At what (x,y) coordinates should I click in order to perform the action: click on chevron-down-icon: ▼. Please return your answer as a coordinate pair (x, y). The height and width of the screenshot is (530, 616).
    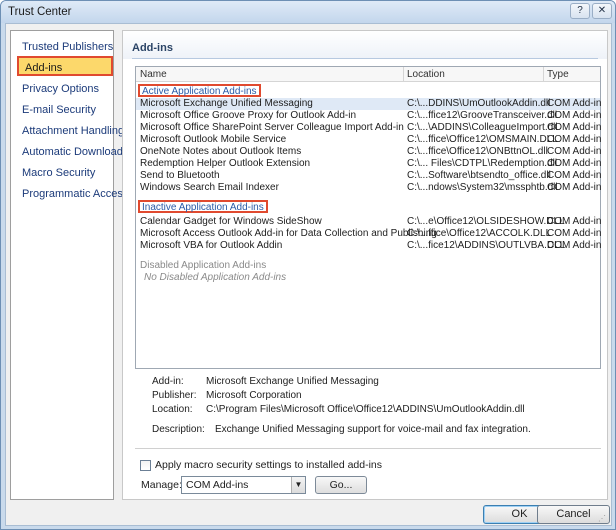
    Looking at the image, I should click on (298, 485).